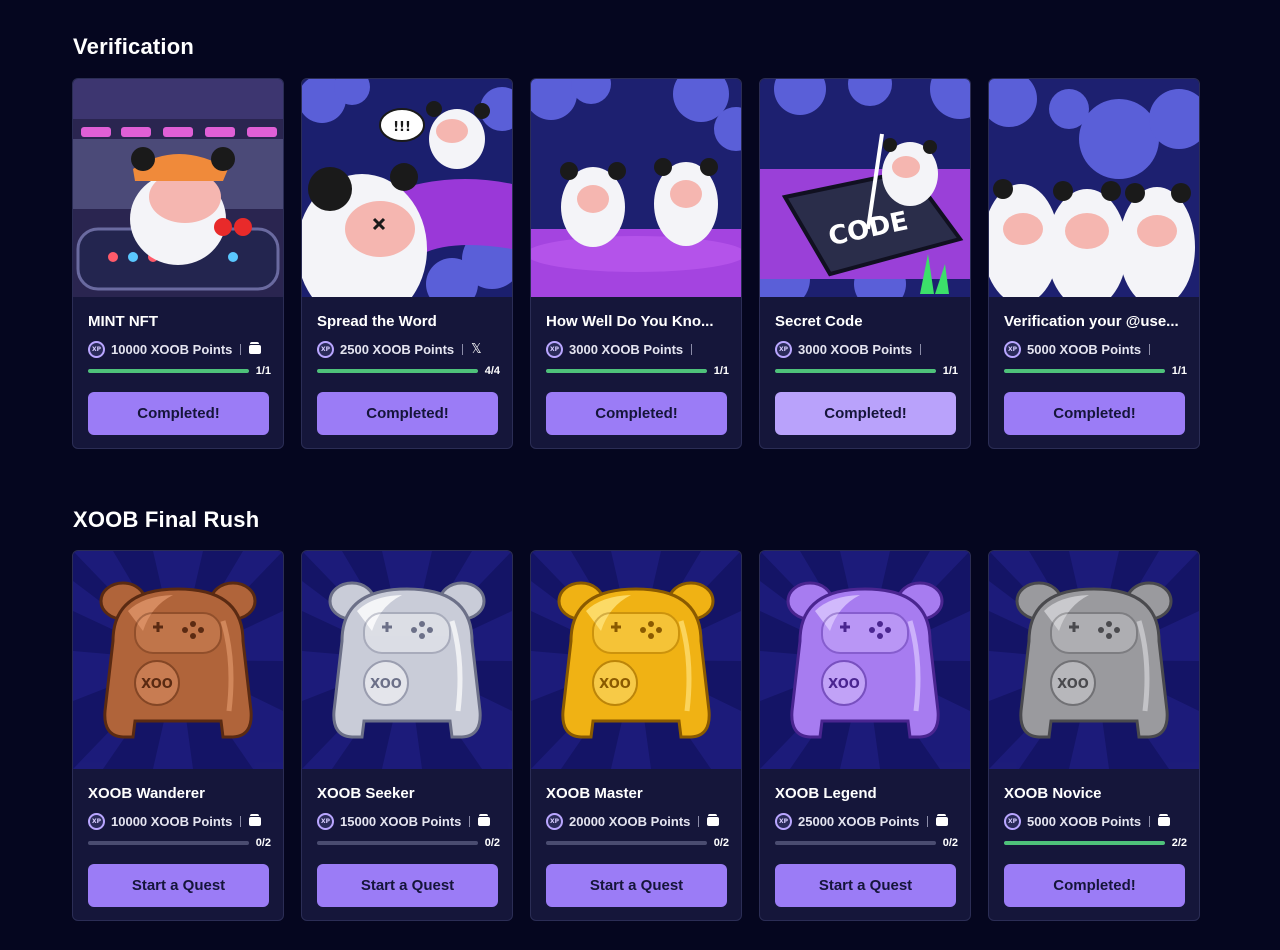 Image resolution: width=1280 pixels, height=950 pixels. What do you see at coordinates (123, 321) in the screenshot?
I see `quest-title: MINT NFT` at bounding box center [123, 321].